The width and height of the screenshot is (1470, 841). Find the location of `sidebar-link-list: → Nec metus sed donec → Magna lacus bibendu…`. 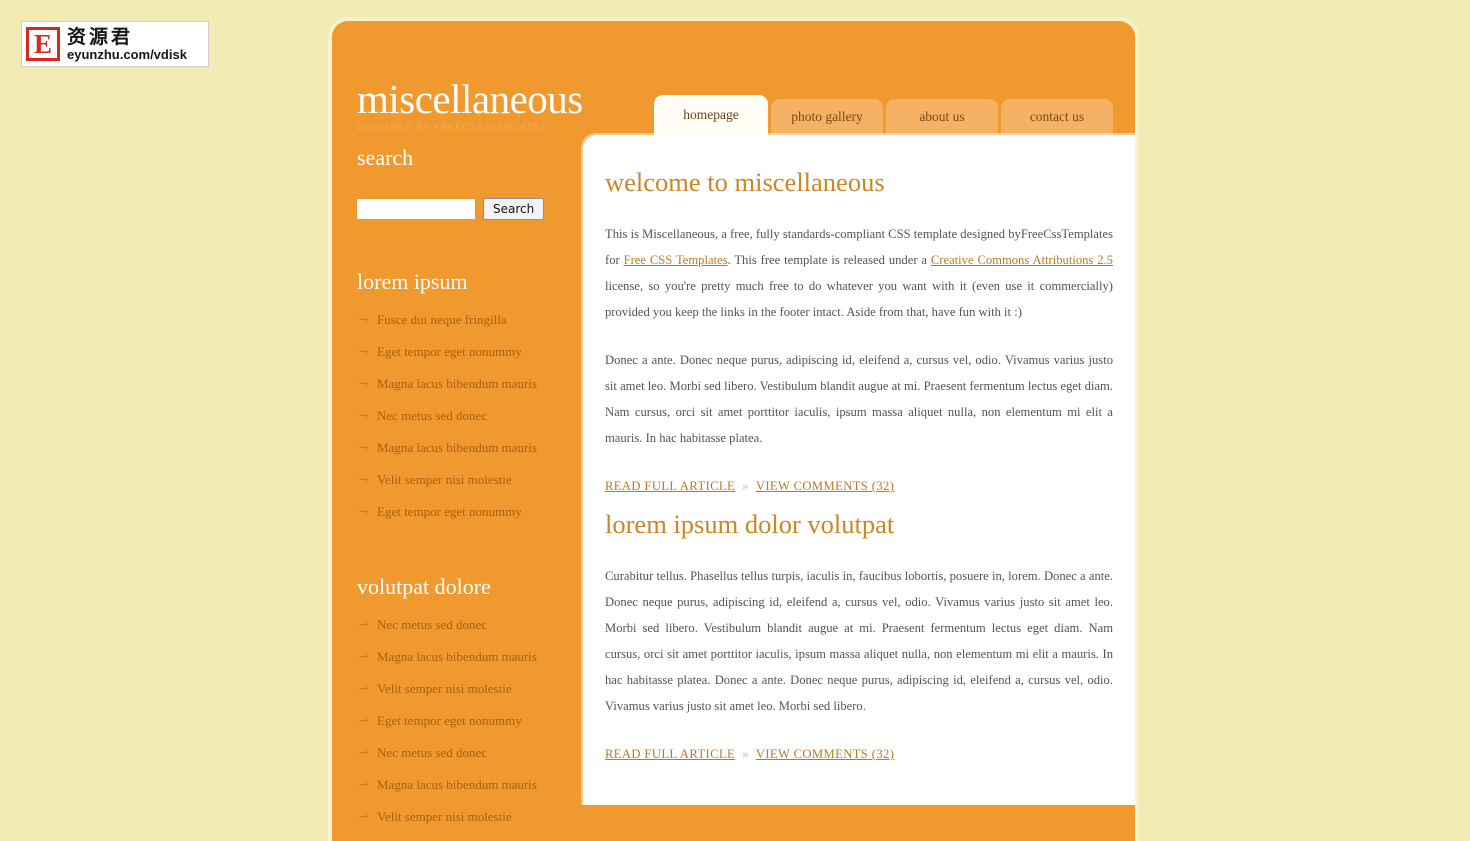

sidebar-link-list: → Nec metus sed donec → Magna lacus bibendu… is located at coordinates (470, 721).